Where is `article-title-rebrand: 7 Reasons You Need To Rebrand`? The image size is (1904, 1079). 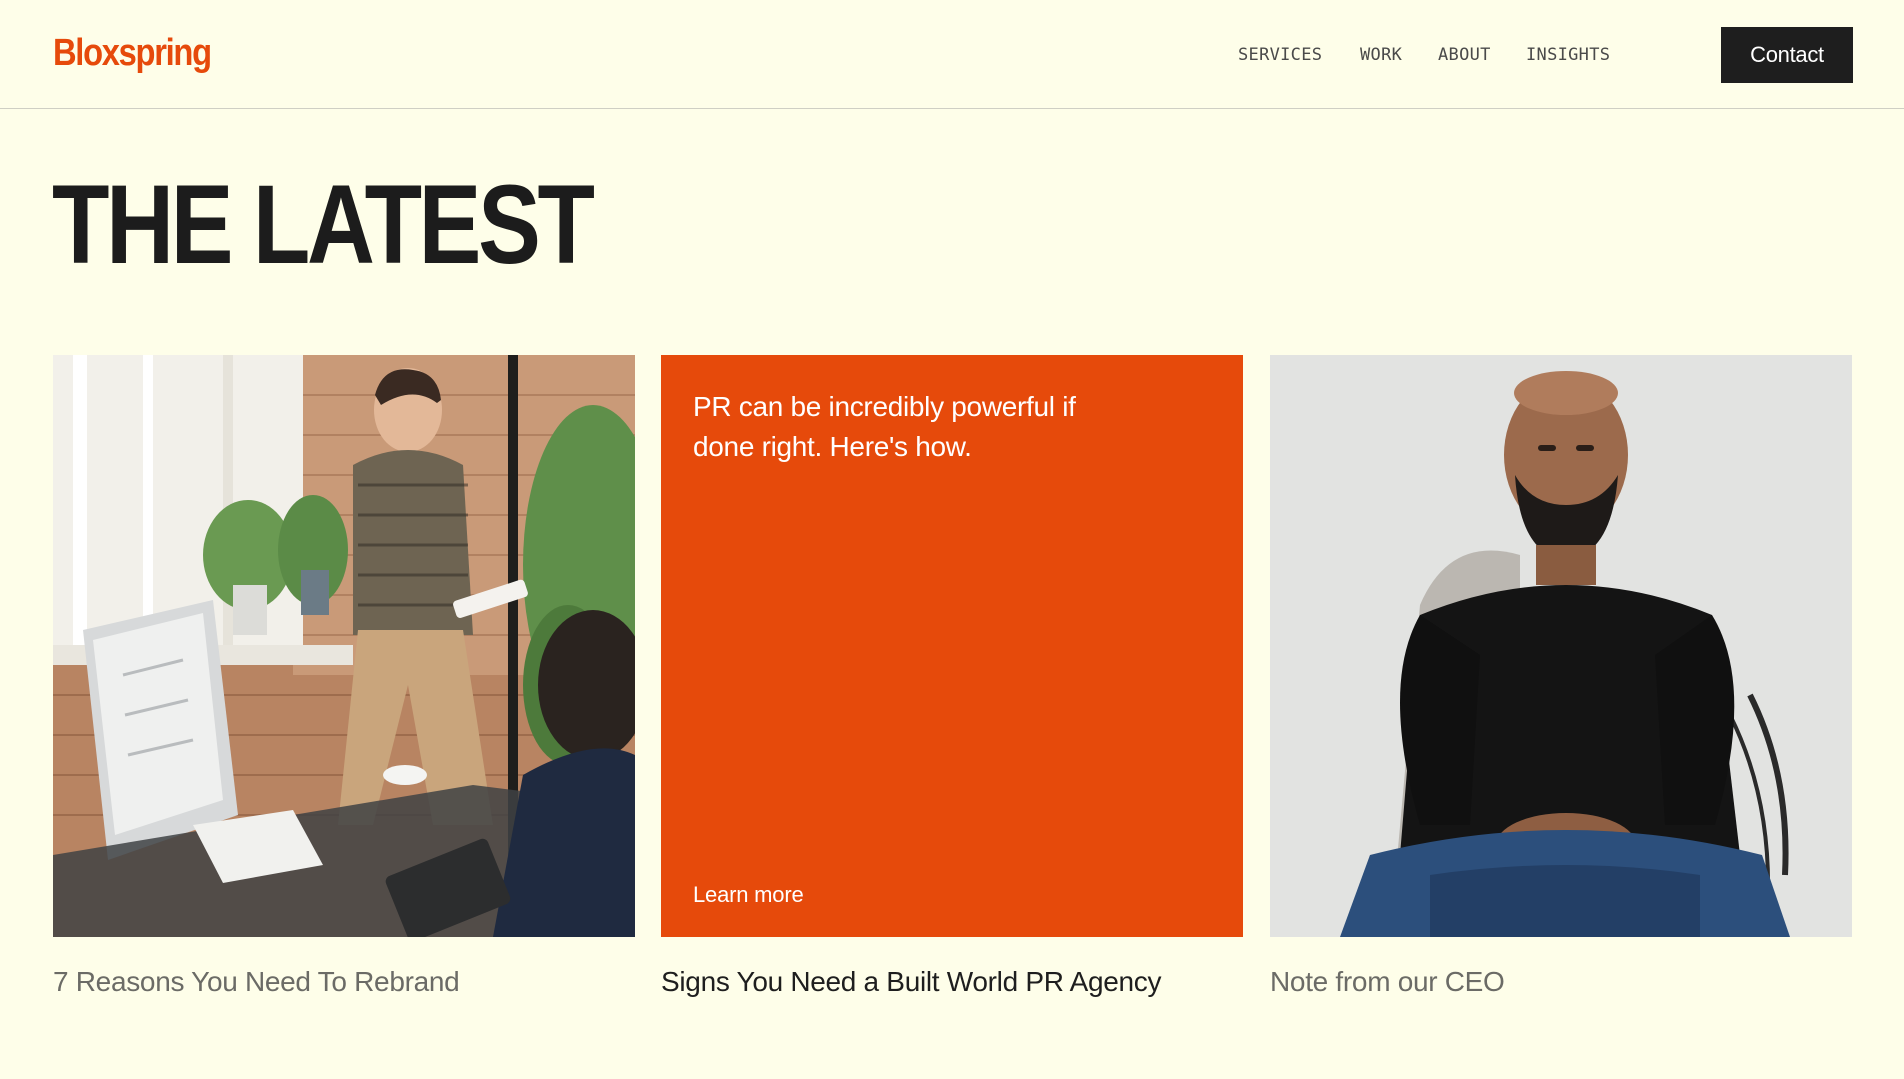 article-title-rebrand: 7 Reasons You Need To Rebrand is located at coordinates (256, 982).